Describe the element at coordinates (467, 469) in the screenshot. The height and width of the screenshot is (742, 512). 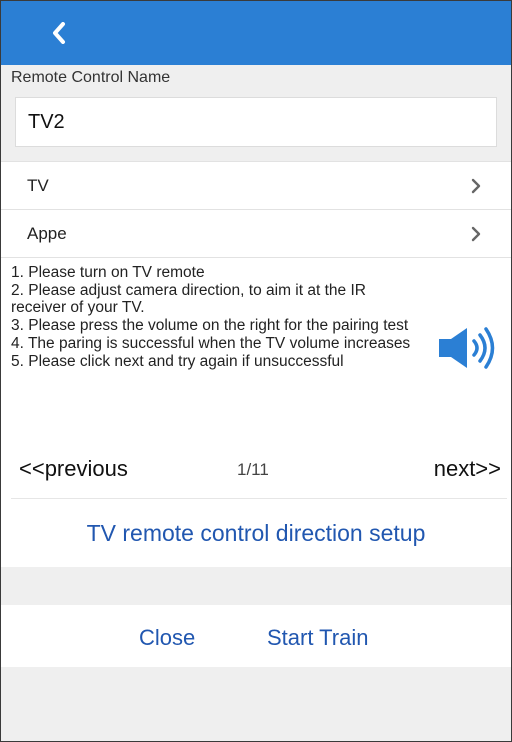
I see `next-link: next>>` at that location.